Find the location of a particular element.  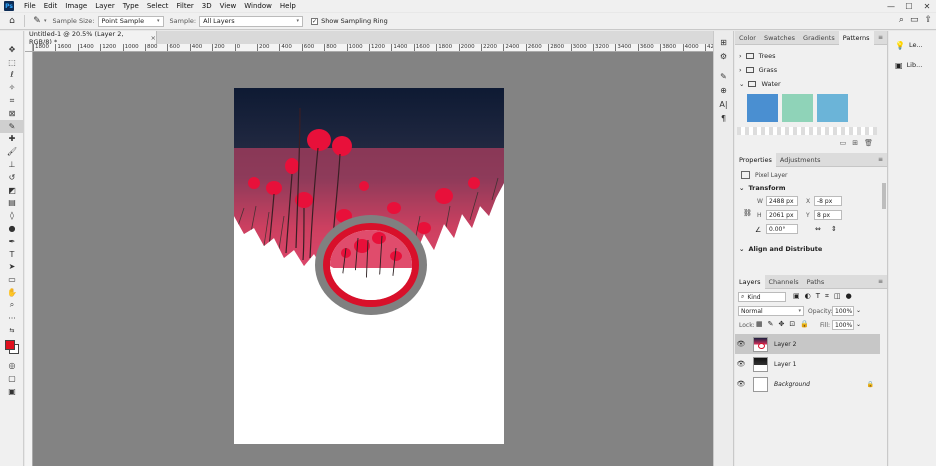

menu-edit: Edit is located at coordinates (51, 6).